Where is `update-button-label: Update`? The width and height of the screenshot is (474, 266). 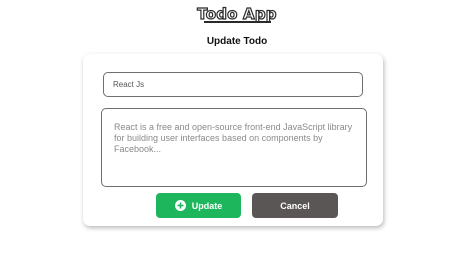 update-button-label: Update is located at coordinates (207, 205).